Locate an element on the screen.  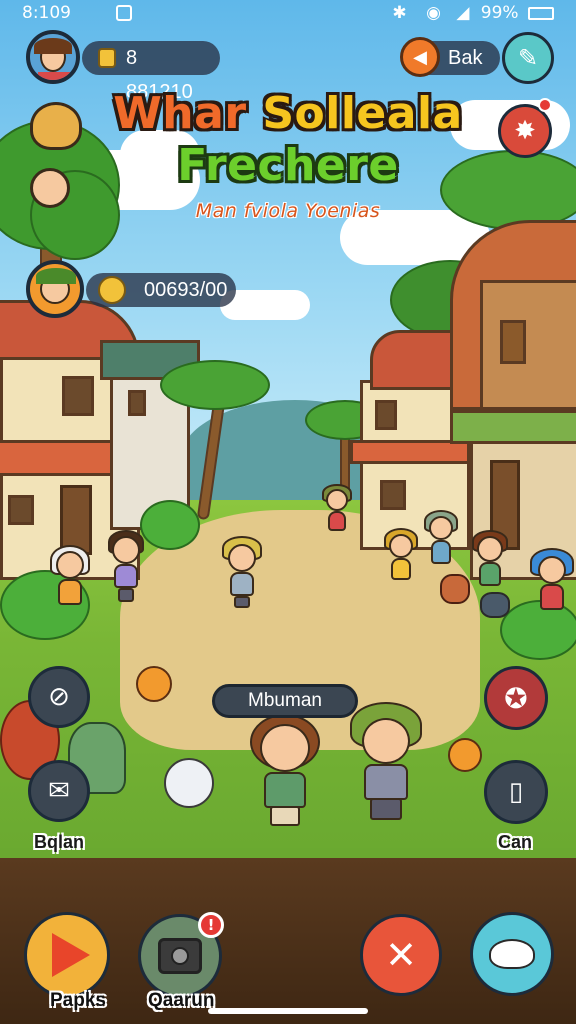
player-avatar-icon is located at coordinates (53, 57).